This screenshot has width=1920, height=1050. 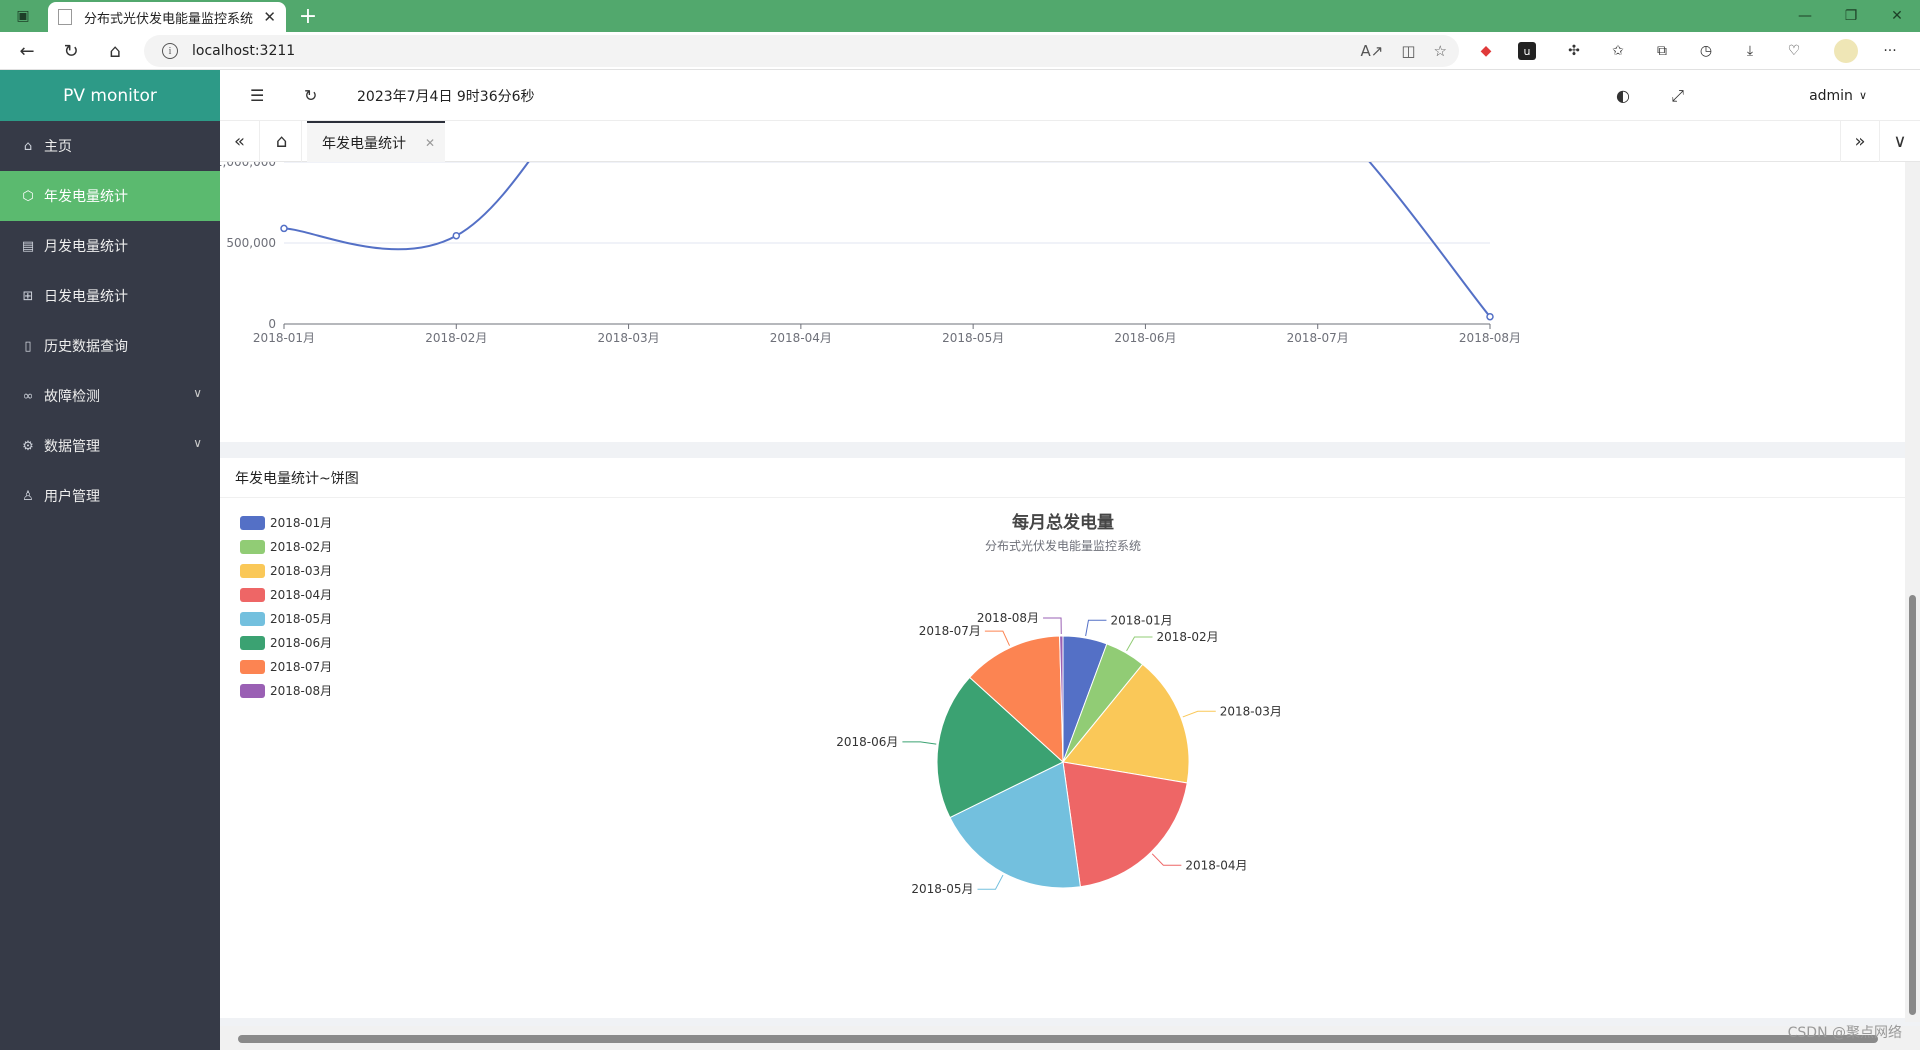 I want to click on fullscreen-icon: ⤢, so click(x=1677, y=95).